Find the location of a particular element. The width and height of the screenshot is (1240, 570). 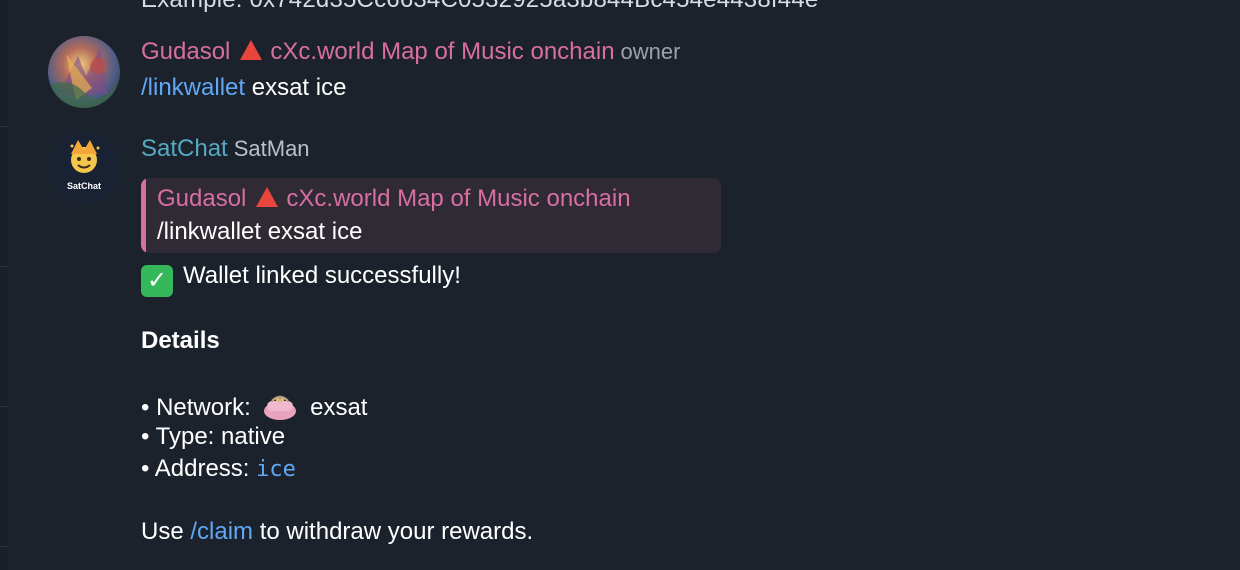

left-panel-edge is located at coordinates (4, 285).